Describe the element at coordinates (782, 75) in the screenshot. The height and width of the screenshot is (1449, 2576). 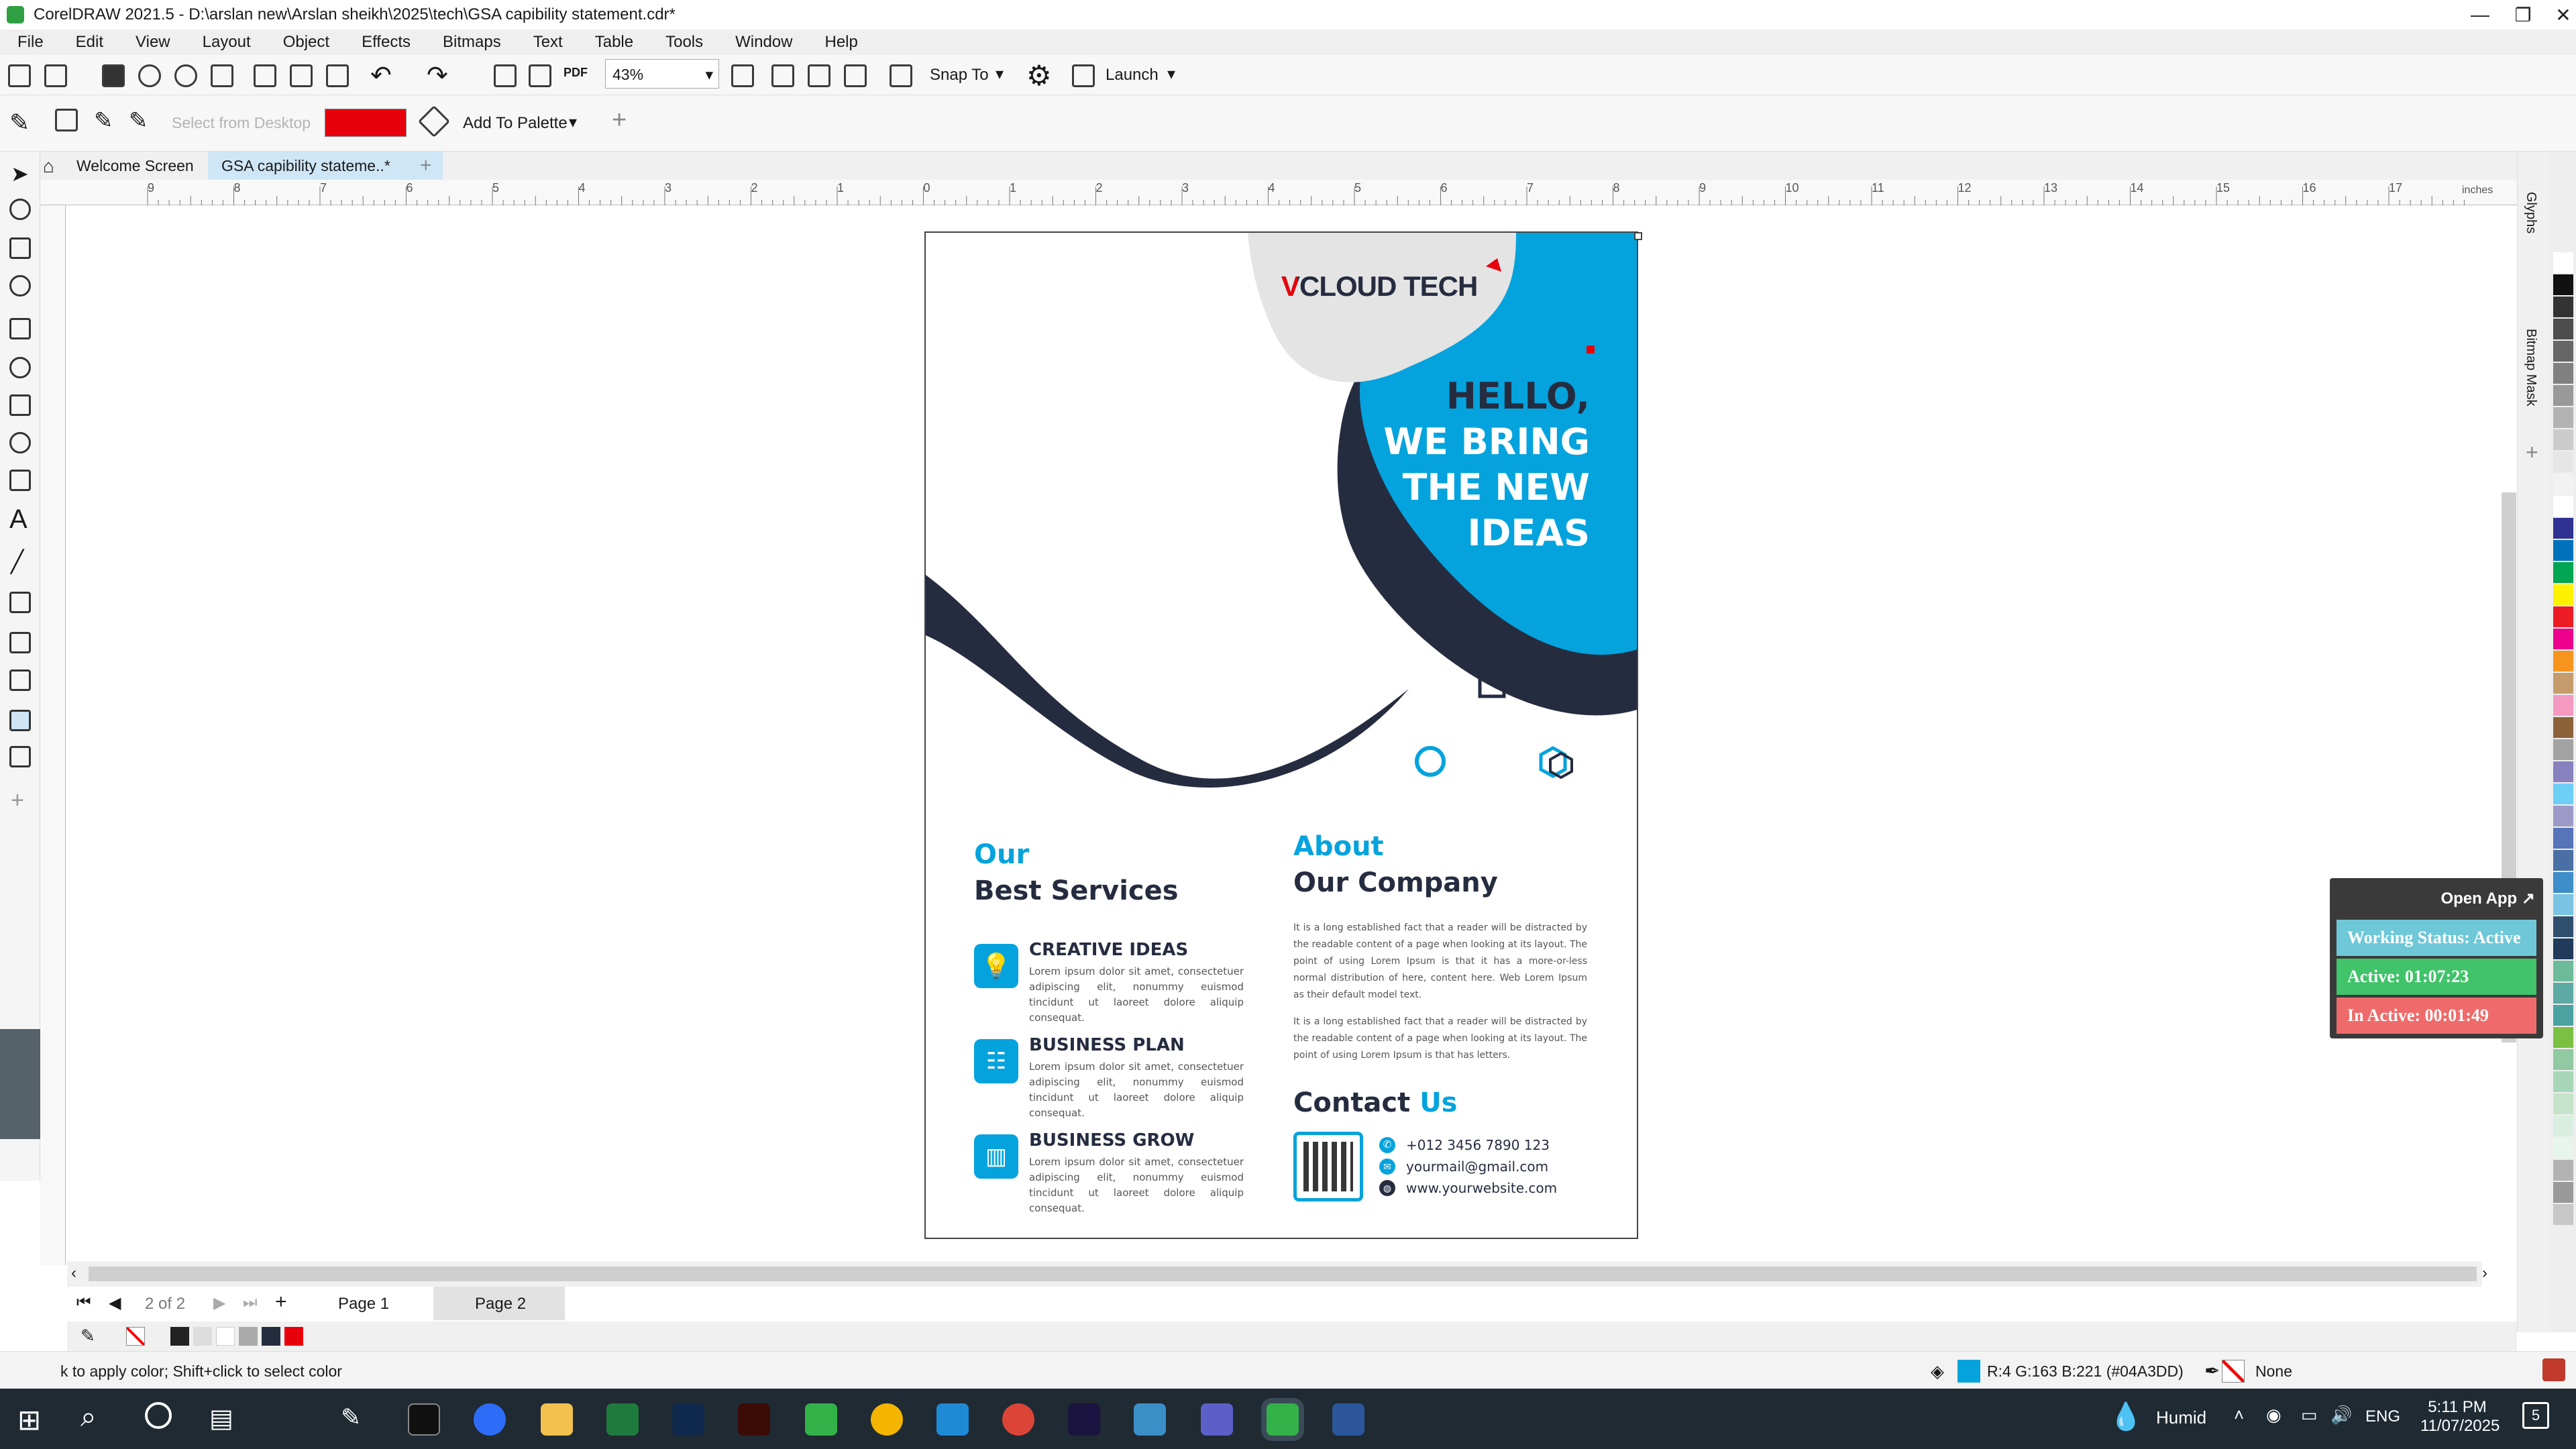
I see `show-rulers-icon` at that location.